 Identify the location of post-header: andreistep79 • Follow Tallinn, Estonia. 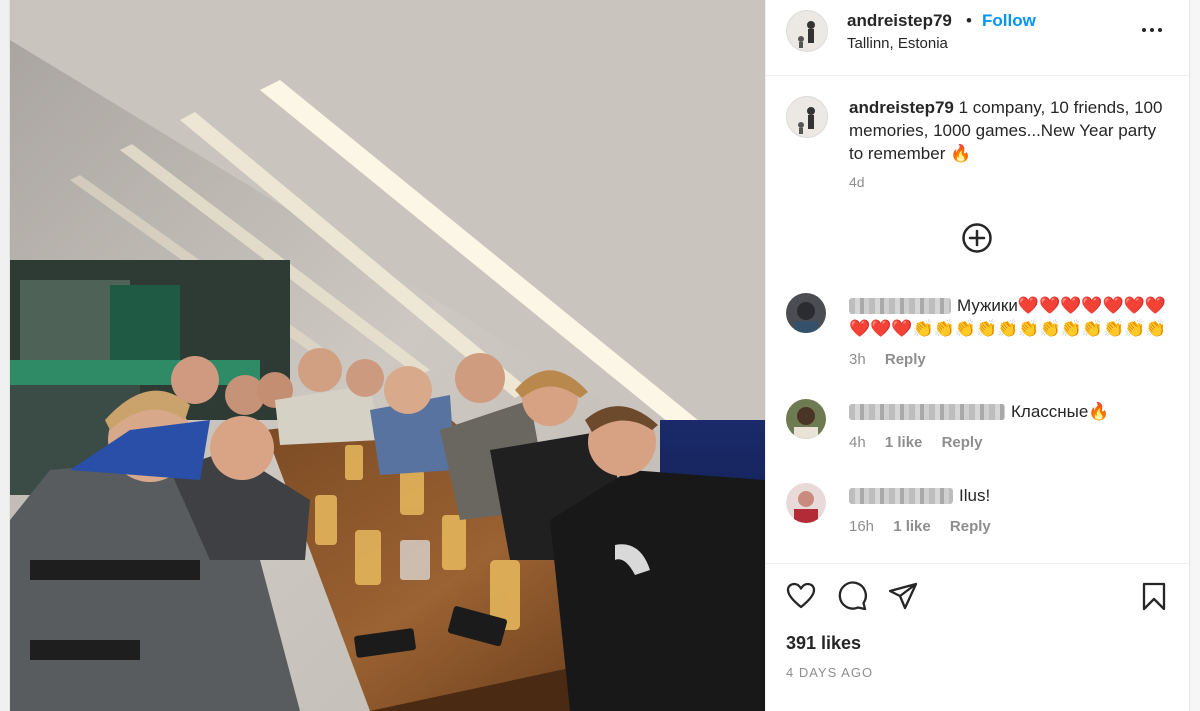
(978, 38).